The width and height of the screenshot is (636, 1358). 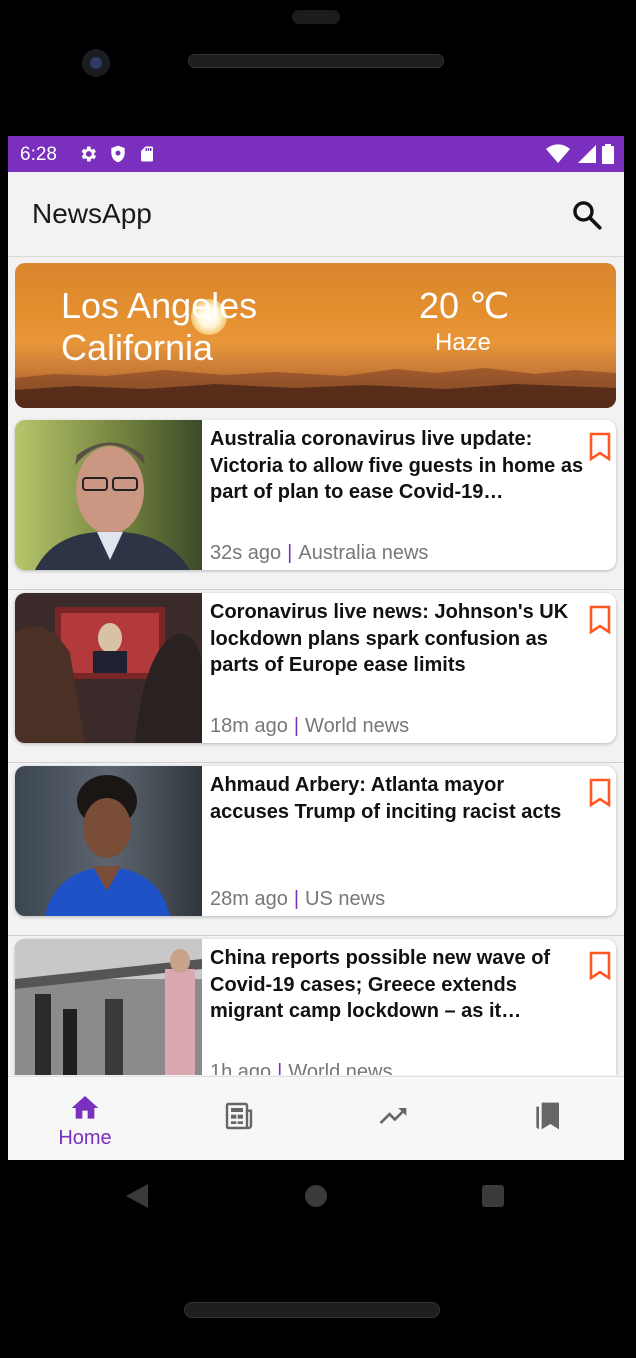 I want to click on bottom-navigation: Home, so click(x=316, y=1118).